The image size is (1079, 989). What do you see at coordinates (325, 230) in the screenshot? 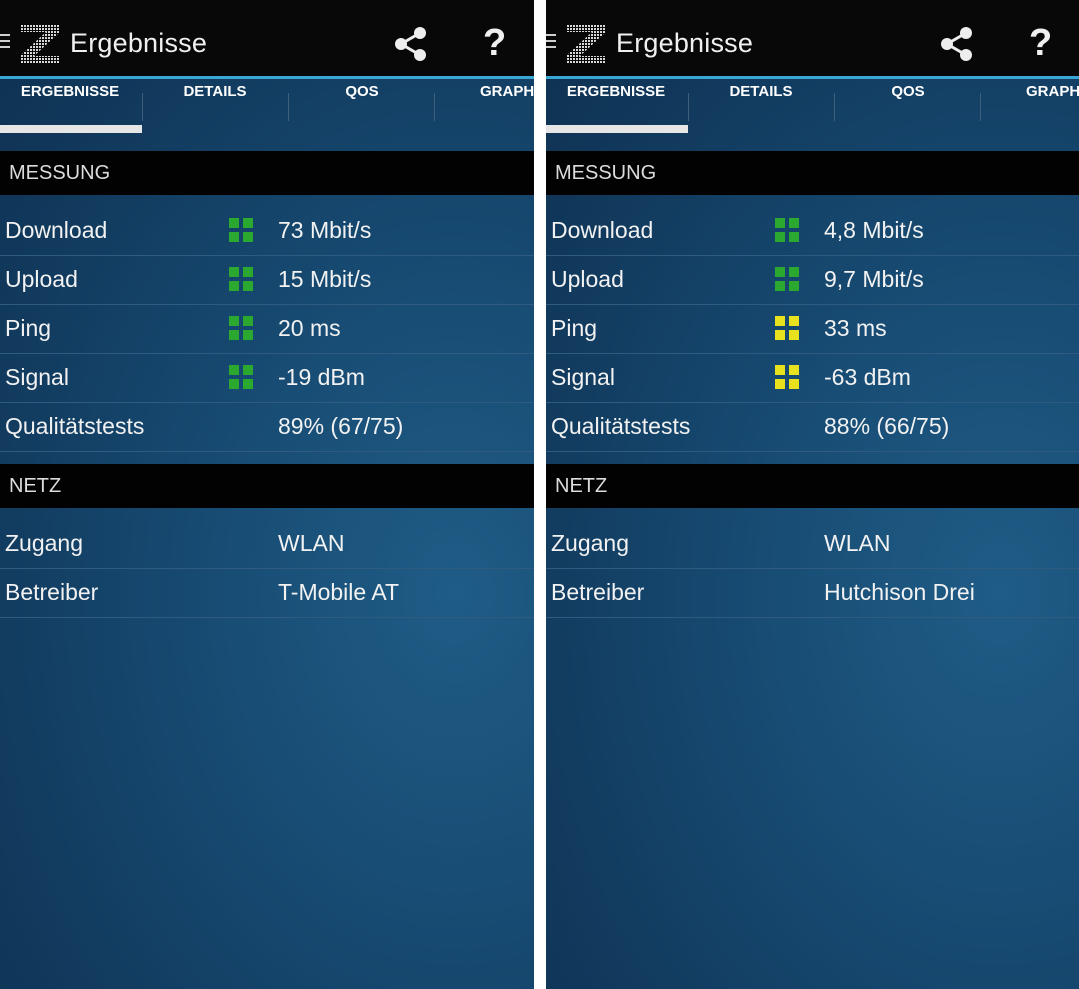
I see `row-value: 73 Mbit/s` at bounding box center [325, 230].